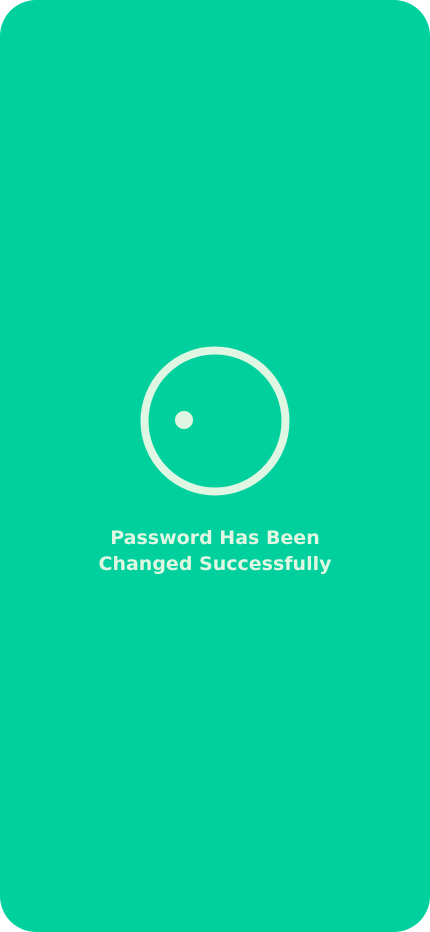 This screenshot has height=932, width=430. I want to click on spinner-dot, so click(184, 420).